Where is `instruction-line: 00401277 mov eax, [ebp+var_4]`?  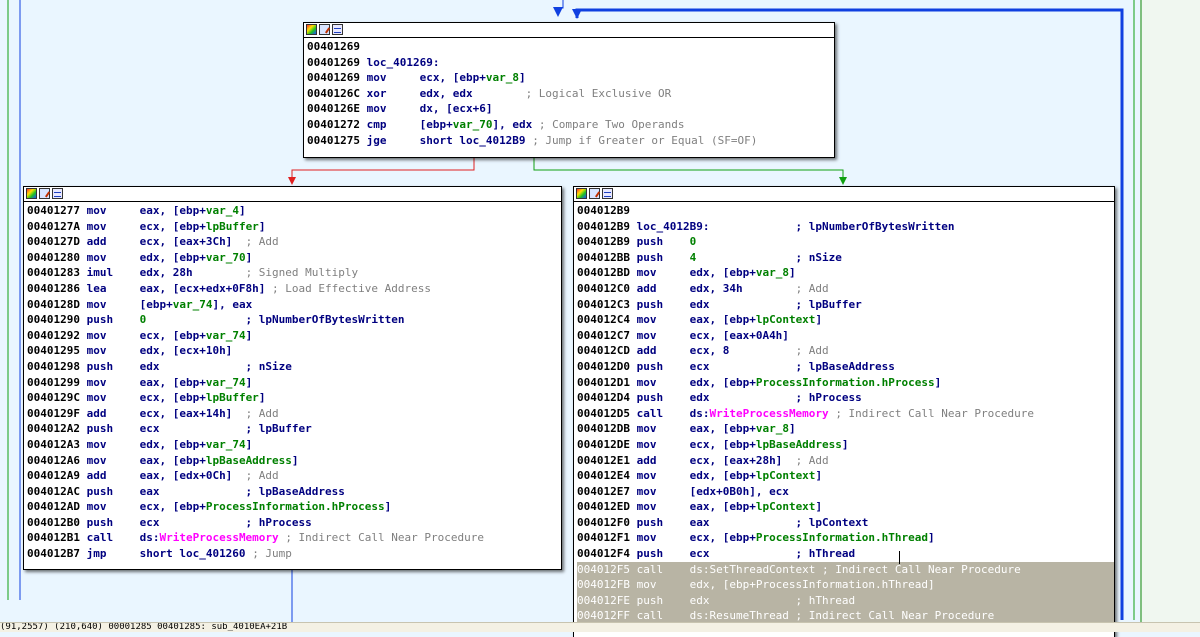
instruction-line: 00401277 mov eax, [ebp+var_4] is located at coordinates (294, 211).